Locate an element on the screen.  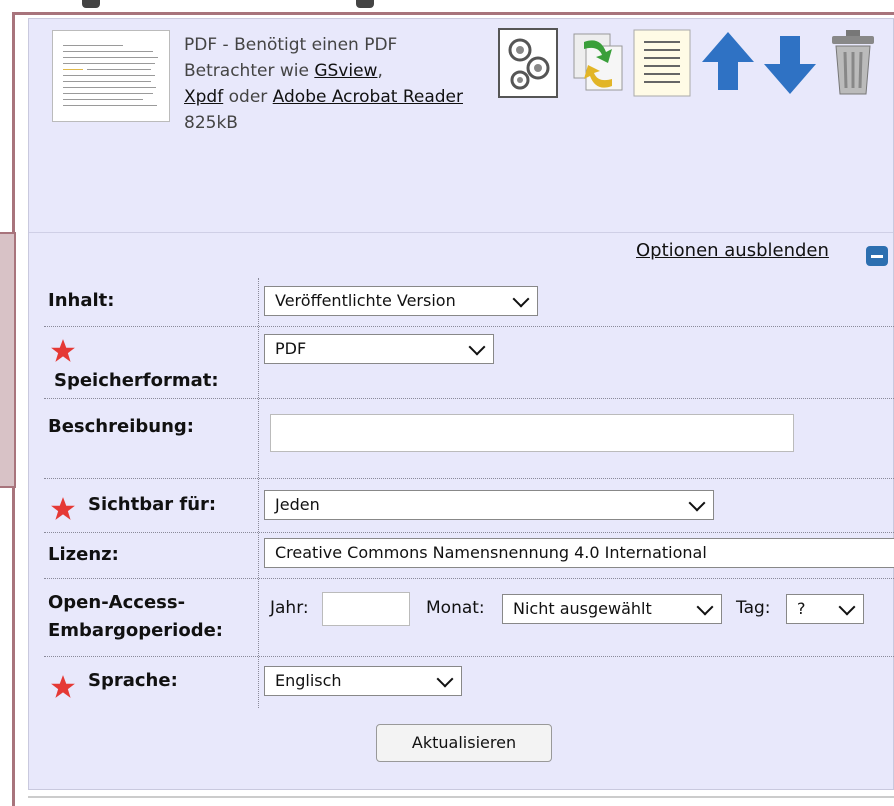
tab-handle-right is located at coordinates (365, 4).